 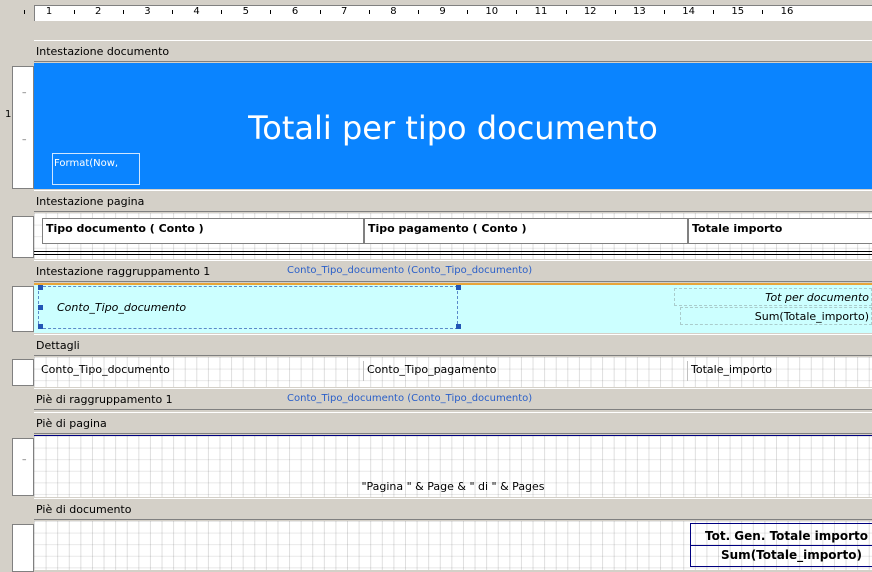 I want to click on ruler-number: 8, so click(x=393, y=11).